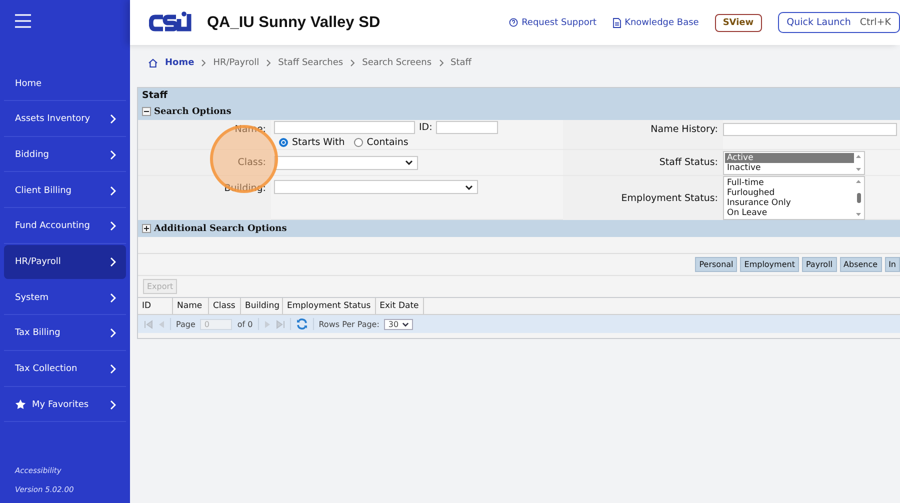 Image resolution: width=900 pixels, height=503 pixels. I want to click on sview-button: SView, so click(738, 23).